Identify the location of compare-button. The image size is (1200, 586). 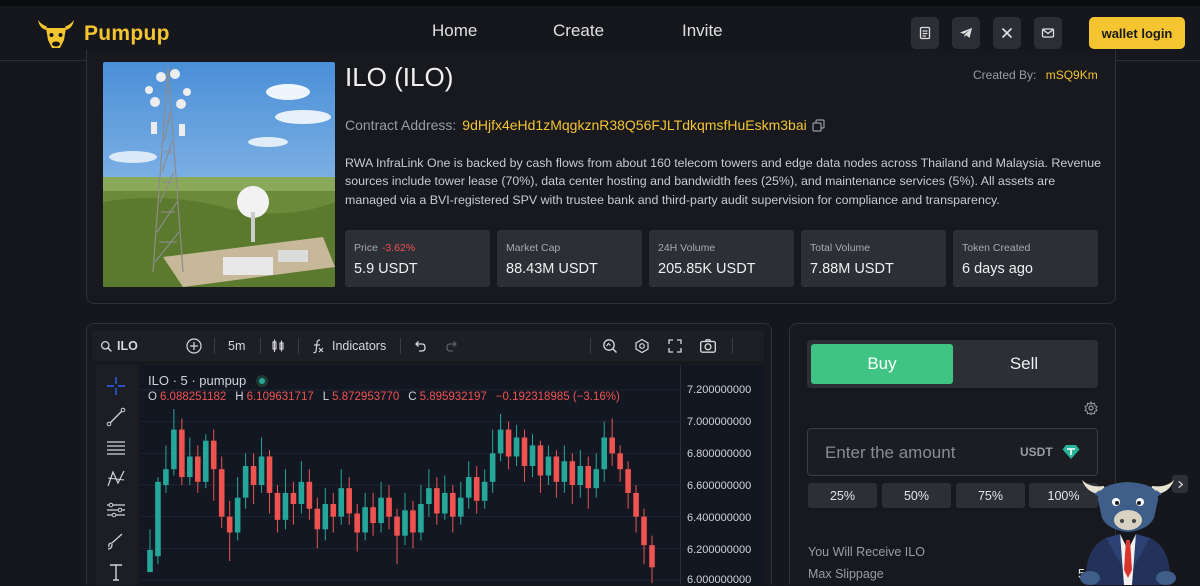
(194, 346).